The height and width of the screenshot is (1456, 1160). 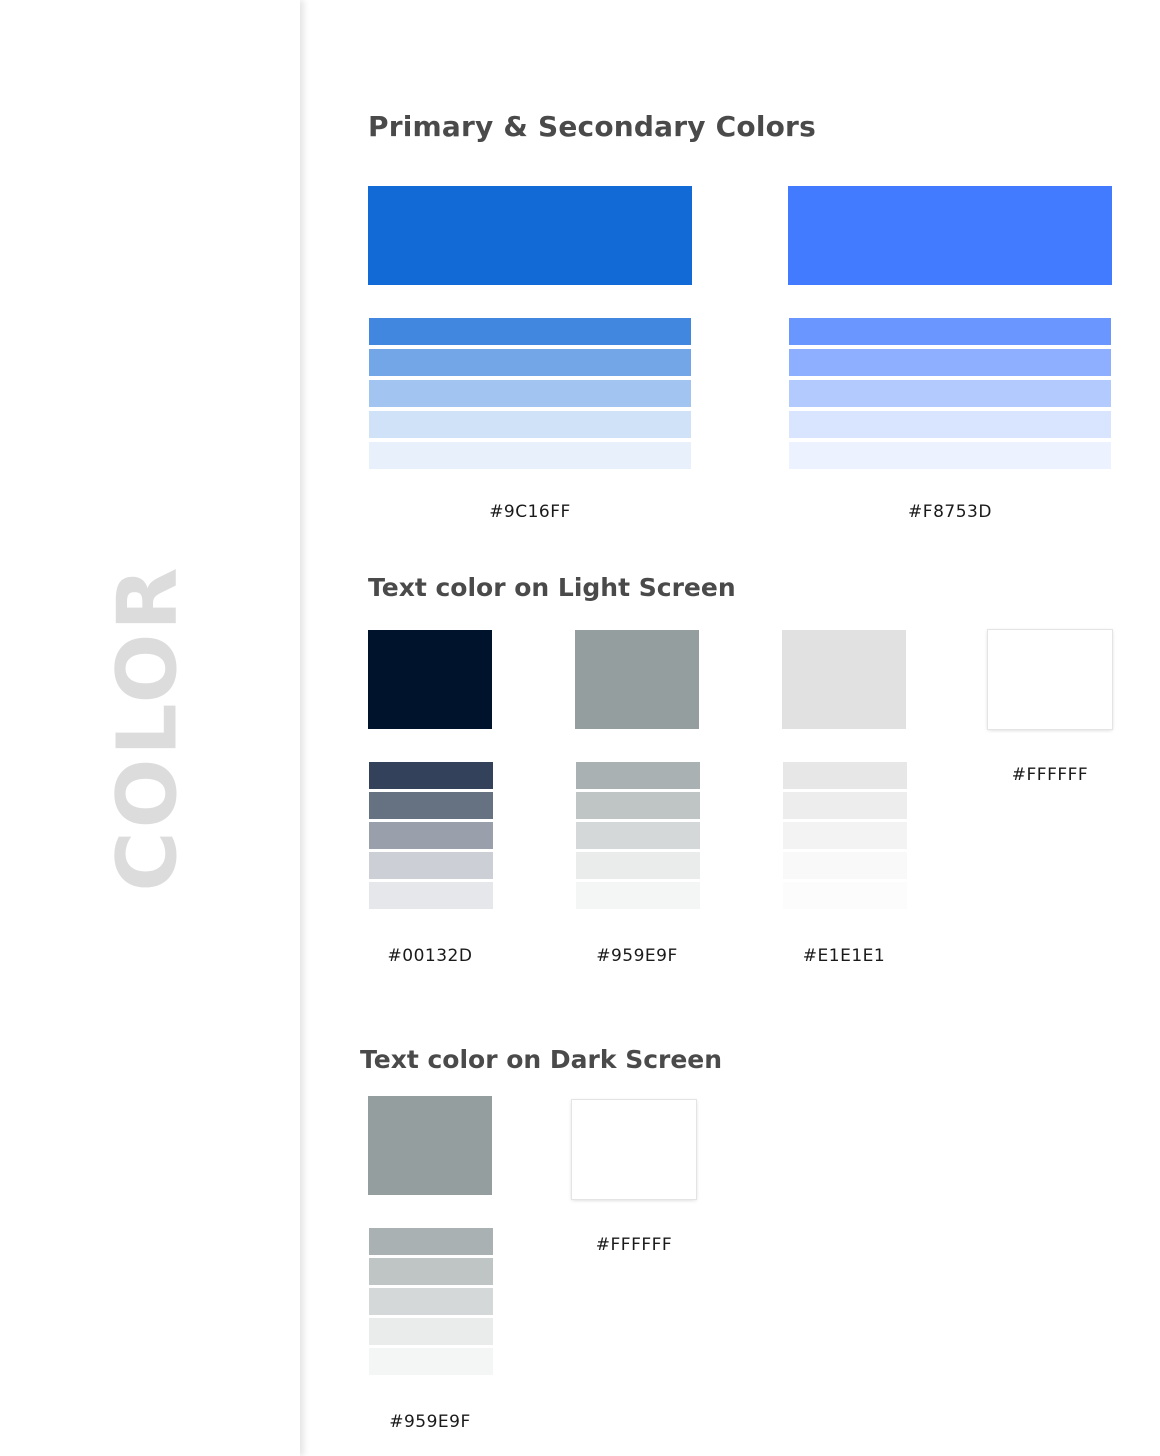 What do you see at coordinates (1050, 775) in the screenshot?
I see `light-swatch-4-hex-label: #FFFFFF` at bounding box center [1050, 775].